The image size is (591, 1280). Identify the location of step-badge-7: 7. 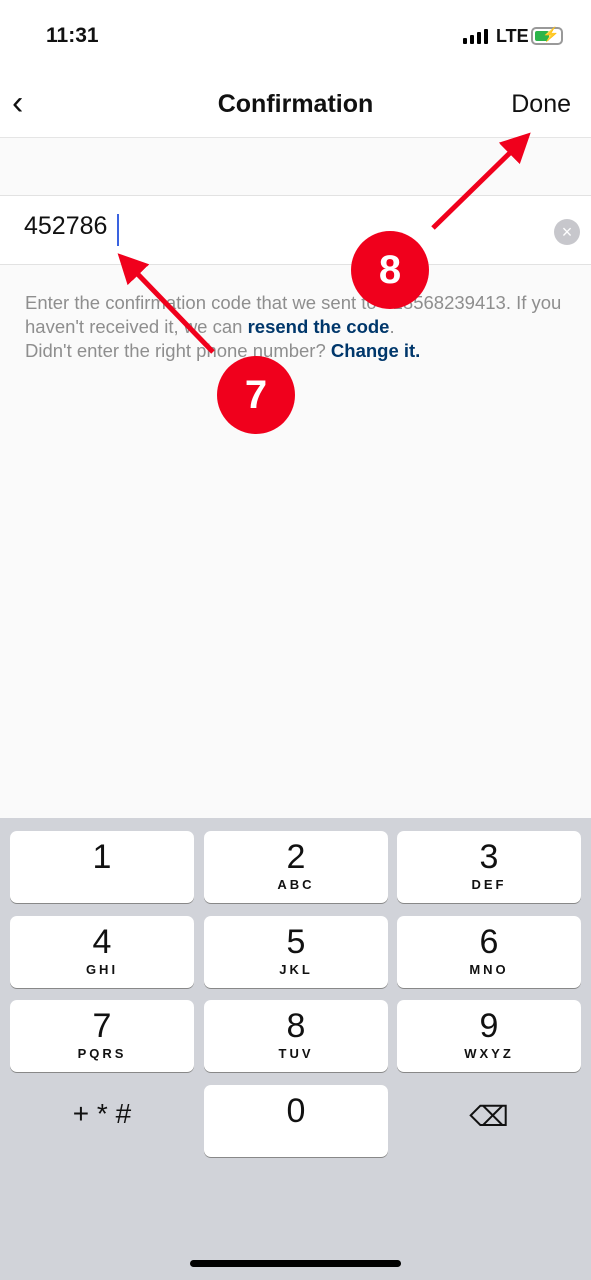
(256, 395).